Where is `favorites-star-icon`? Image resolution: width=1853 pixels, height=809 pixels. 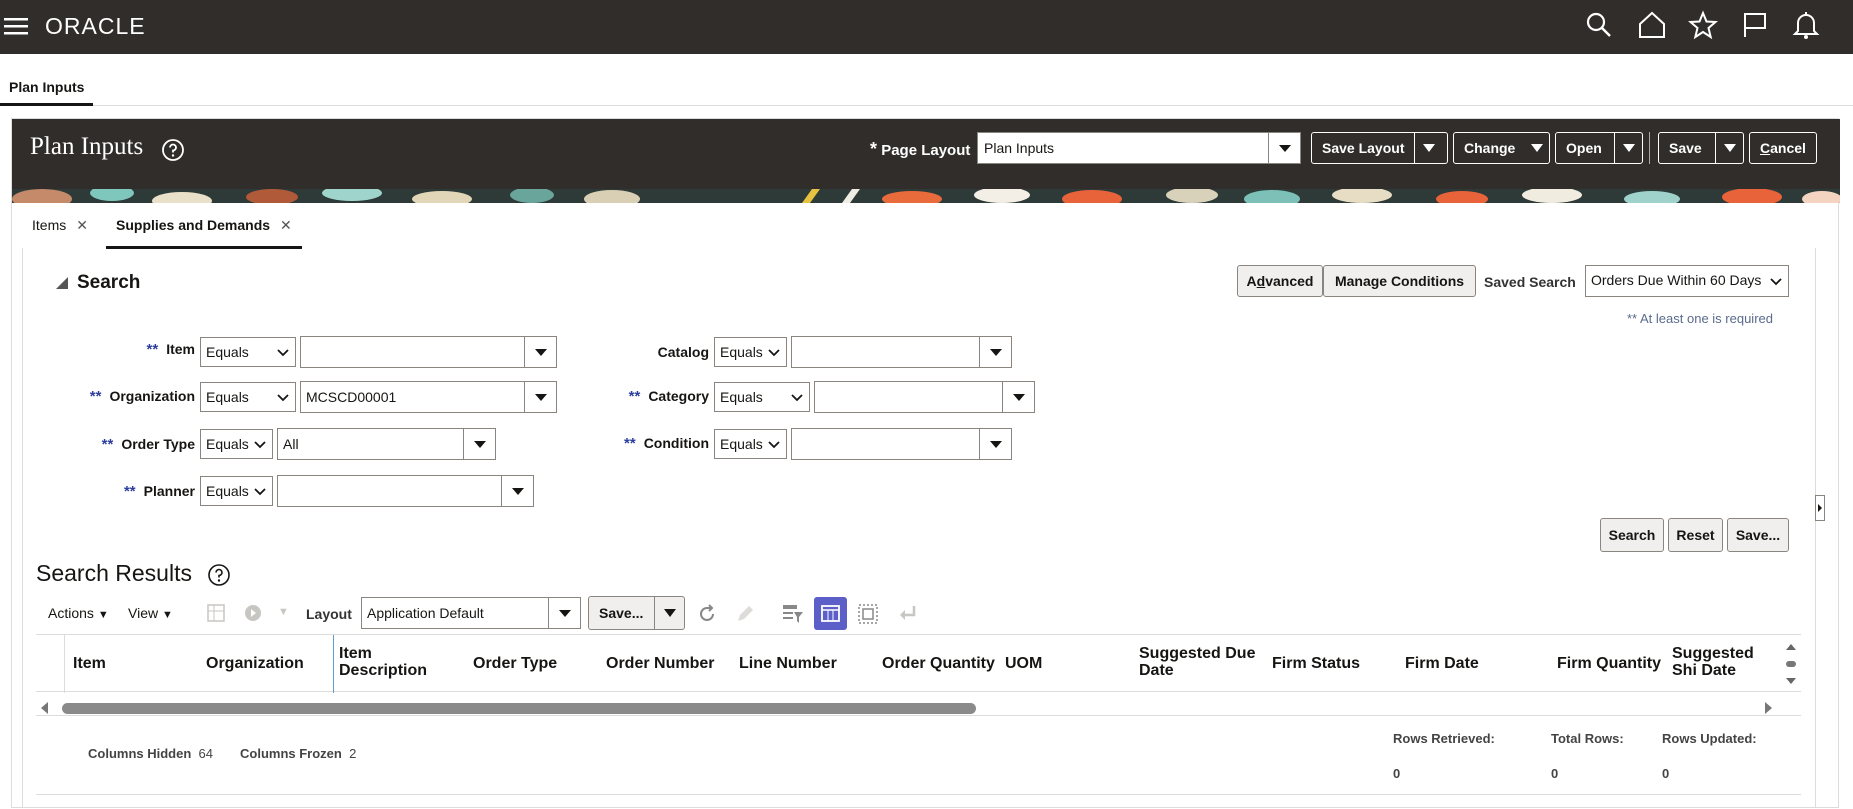 favorites-star-icon is located at coordinates (1703, 25).